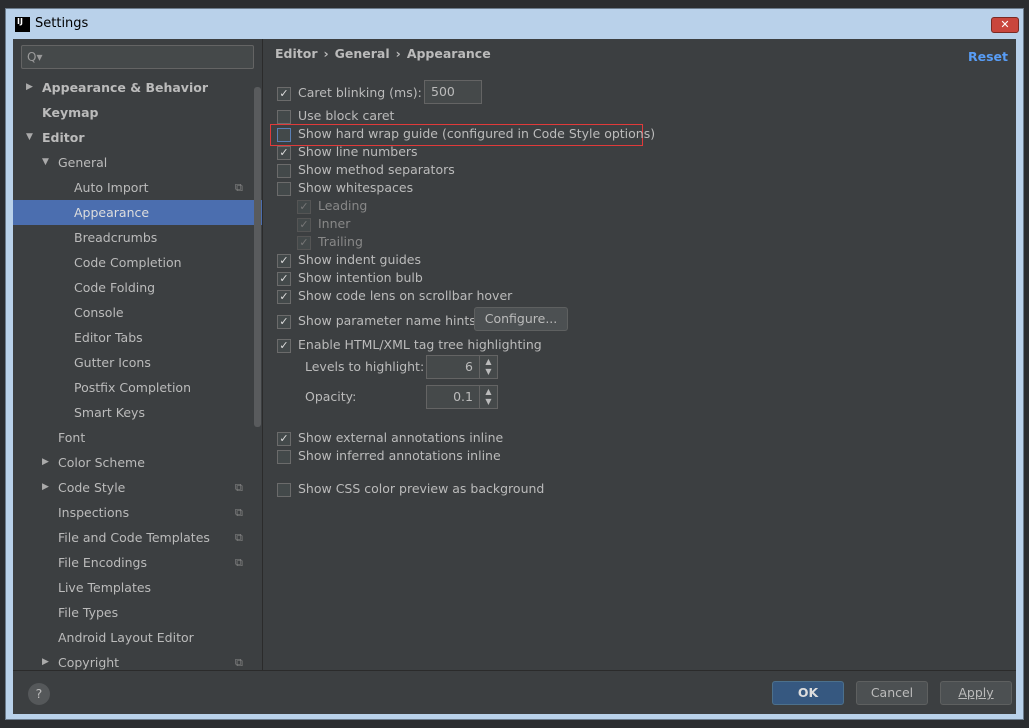 Image resolution: width=1029 pixels, height=728 pixels. Describe the element at coordinates (976, 693) in the screenshot. I see `apply-button: Apply` at that location.